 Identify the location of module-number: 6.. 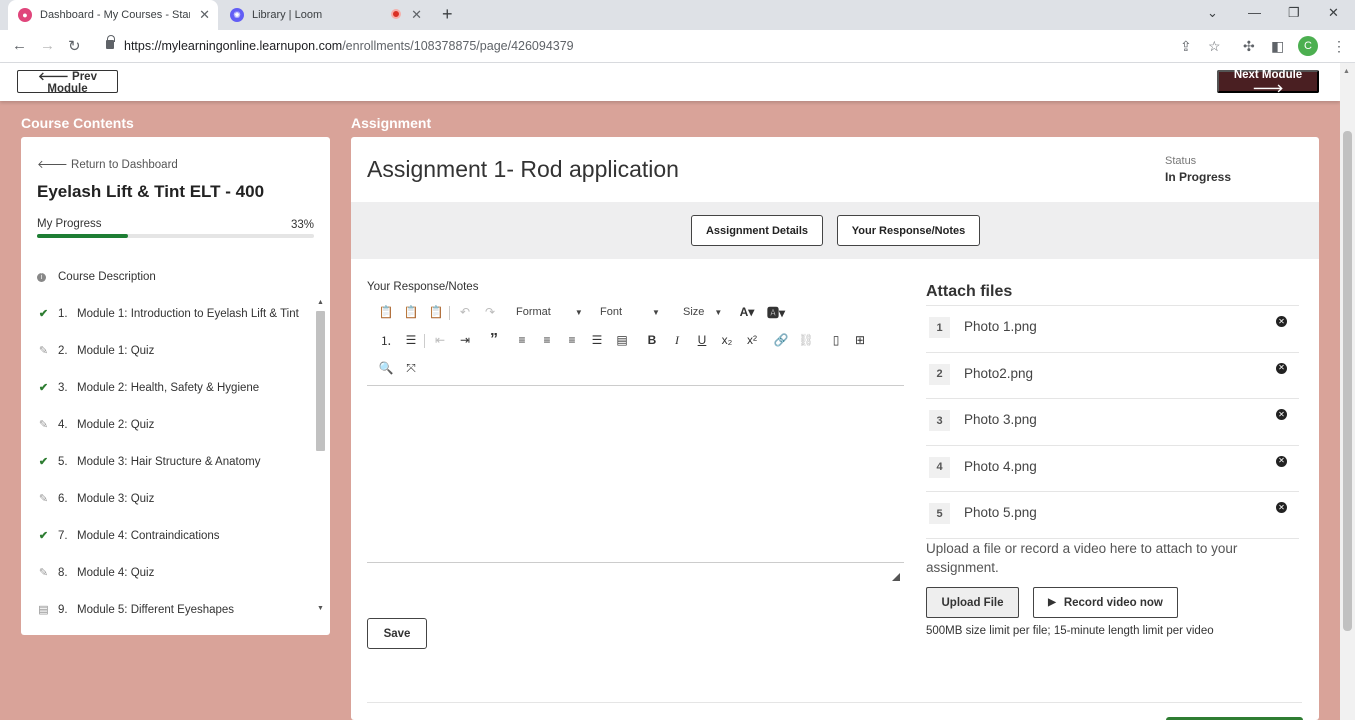
(63, 498).